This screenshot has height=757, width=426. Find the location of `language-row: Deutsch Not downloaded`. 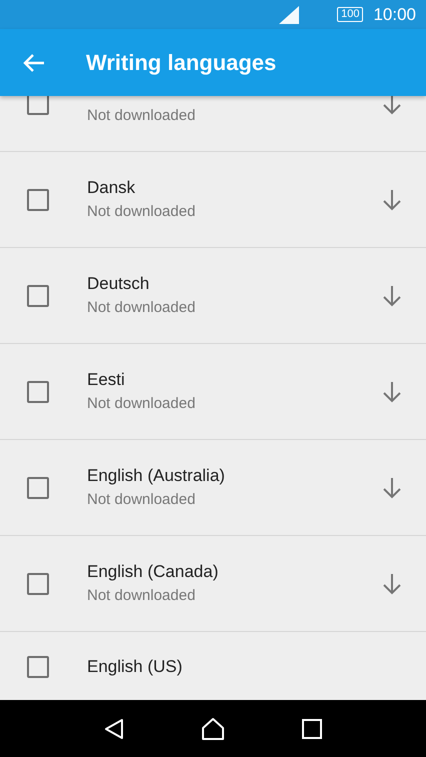

language-row: Deutsch Not downloaded is located at coordinates (213, 296).